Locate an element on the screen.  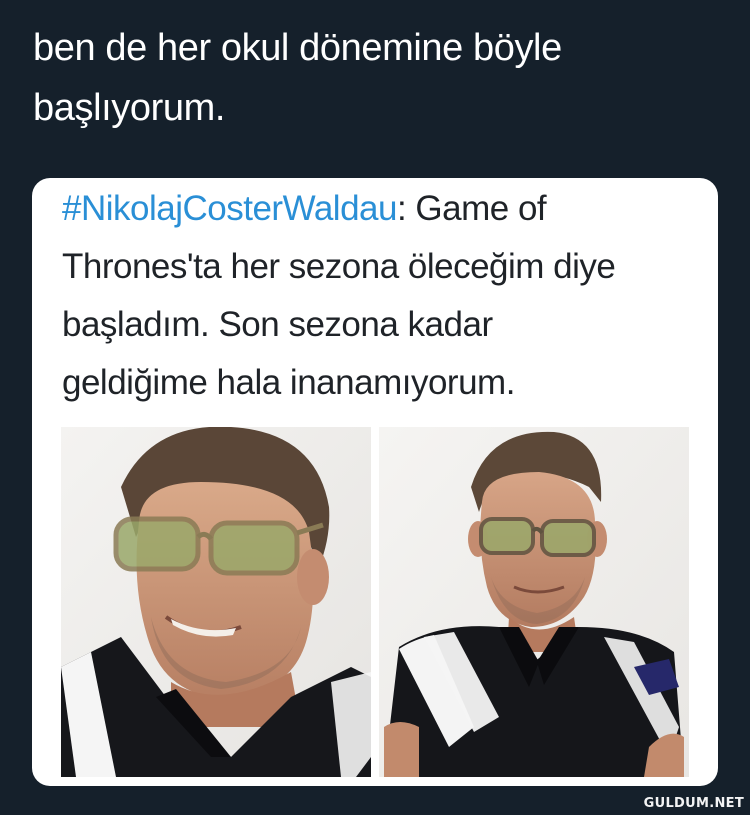
tweet-line-1: #NikolajCosterWaldau: Game of is located at coordinates (372, 209).